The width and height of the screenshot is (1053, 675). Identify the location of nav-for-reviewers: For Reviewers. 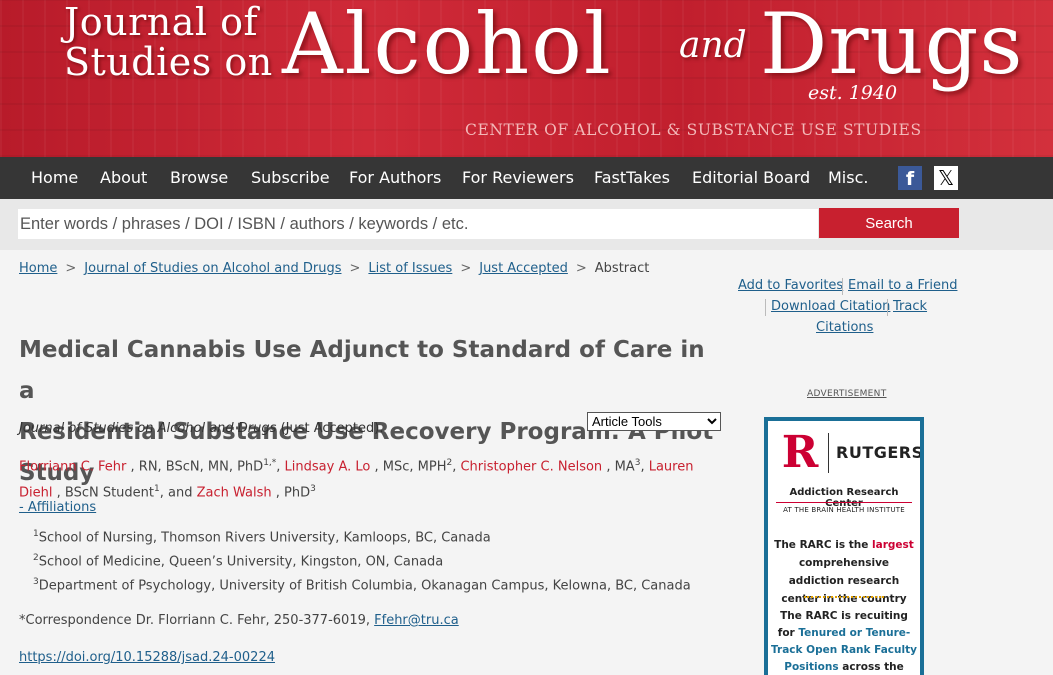
(518, 178).